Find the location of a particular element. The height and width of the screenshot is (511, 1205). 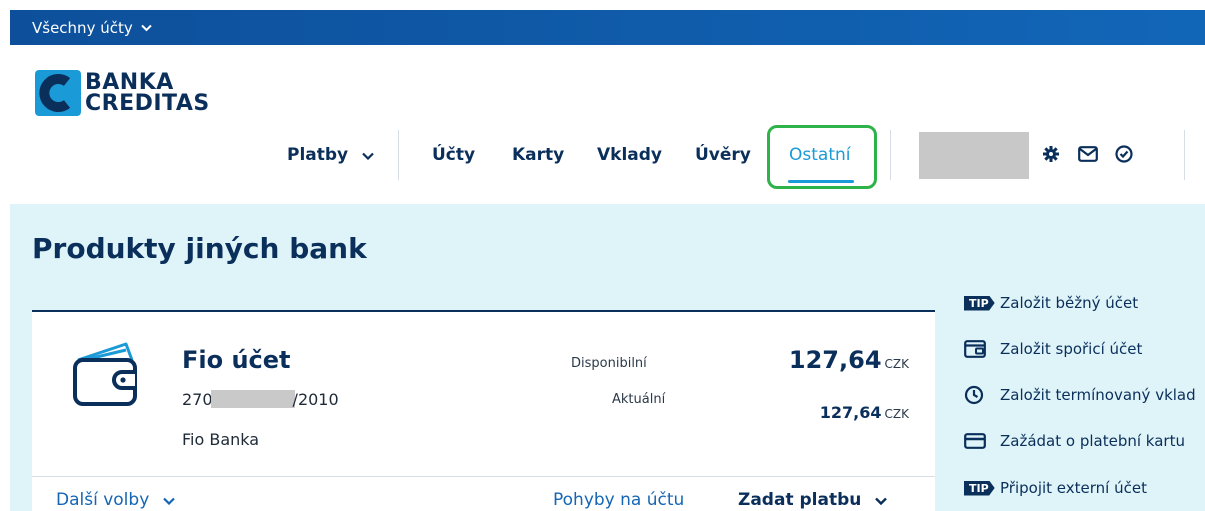

logo-line-2: CREDITAS is located at coordinates (147, 103).